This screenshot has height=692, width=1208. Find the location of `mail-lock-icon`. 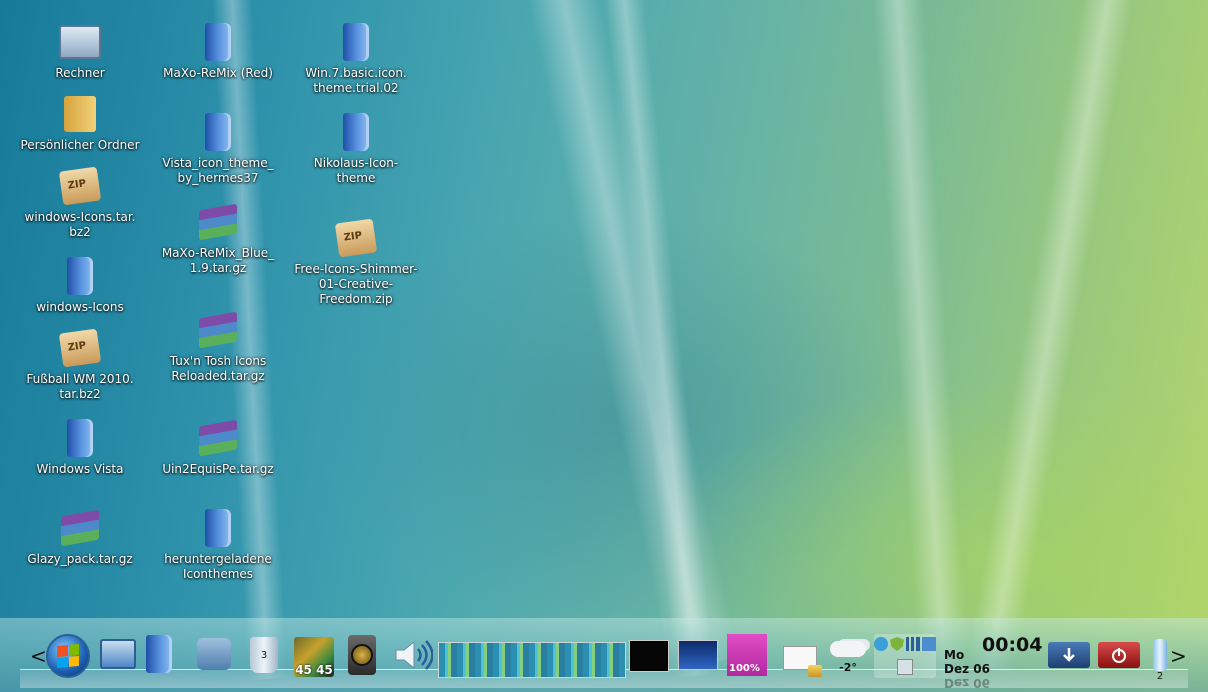

mail-lock-icon is located at coordinates (802, 661).